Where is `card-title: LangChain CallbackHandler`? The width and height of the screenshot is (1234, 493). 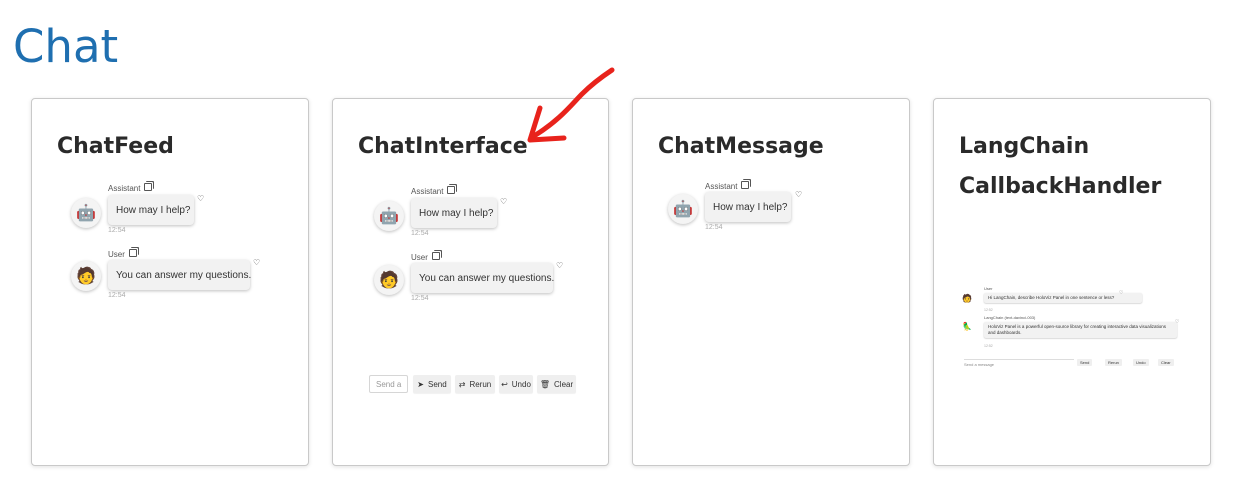 card-title: LangChain CallbackHandler is located at coordinates (1060, 167).